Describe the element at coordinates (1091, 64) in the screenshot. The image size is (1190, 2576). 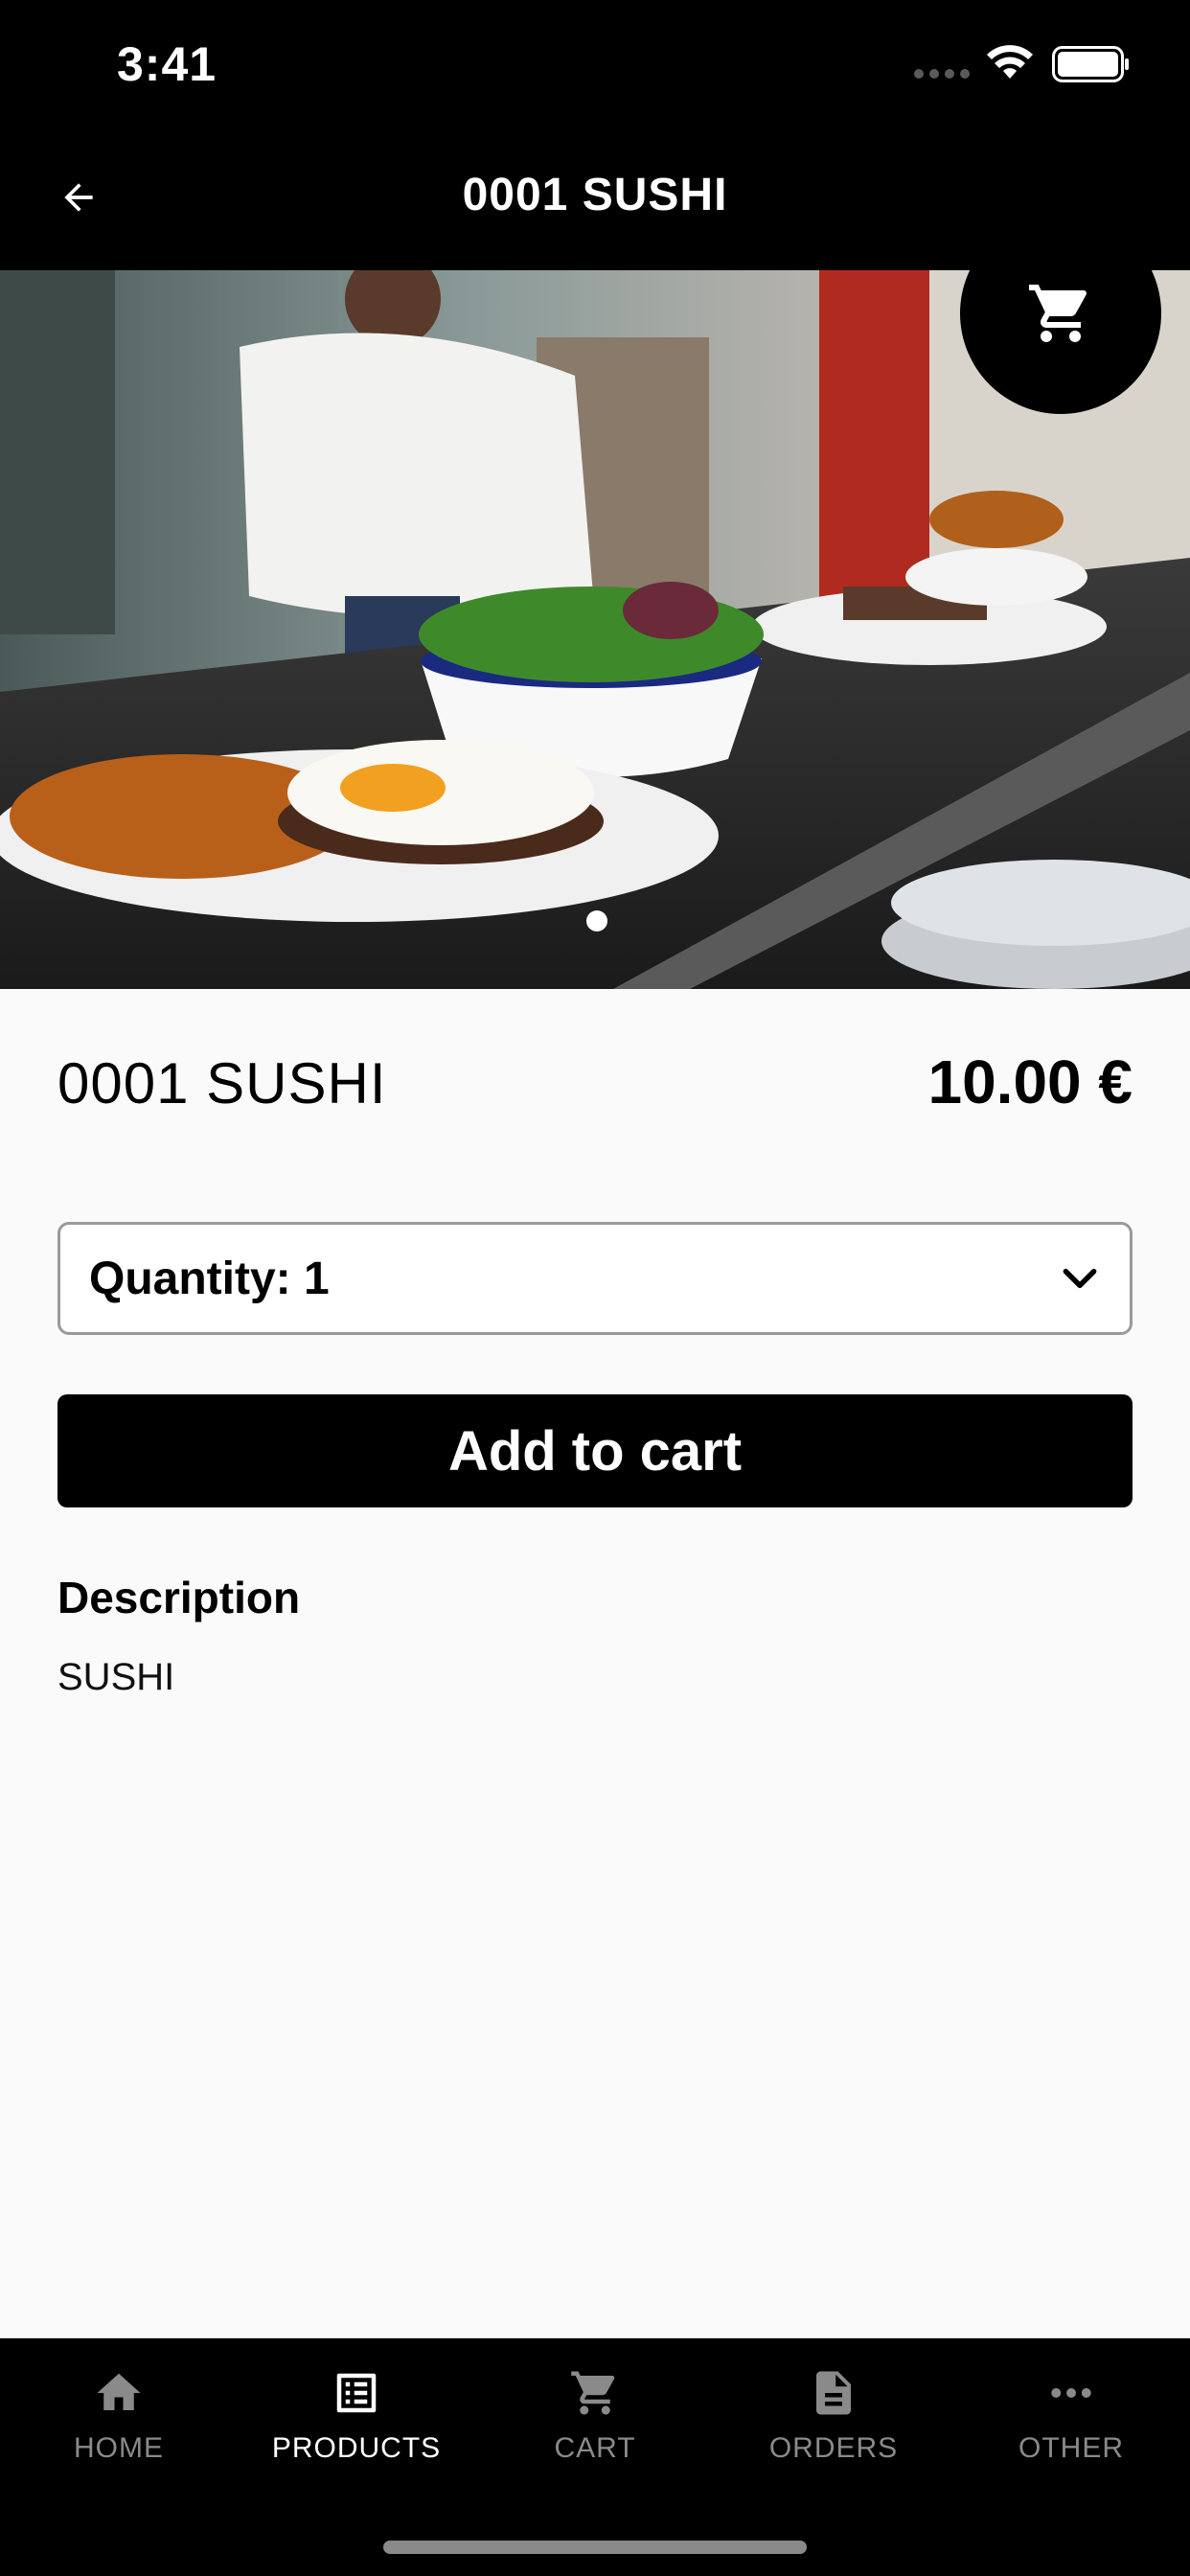
I see `battery-icon` at that location.